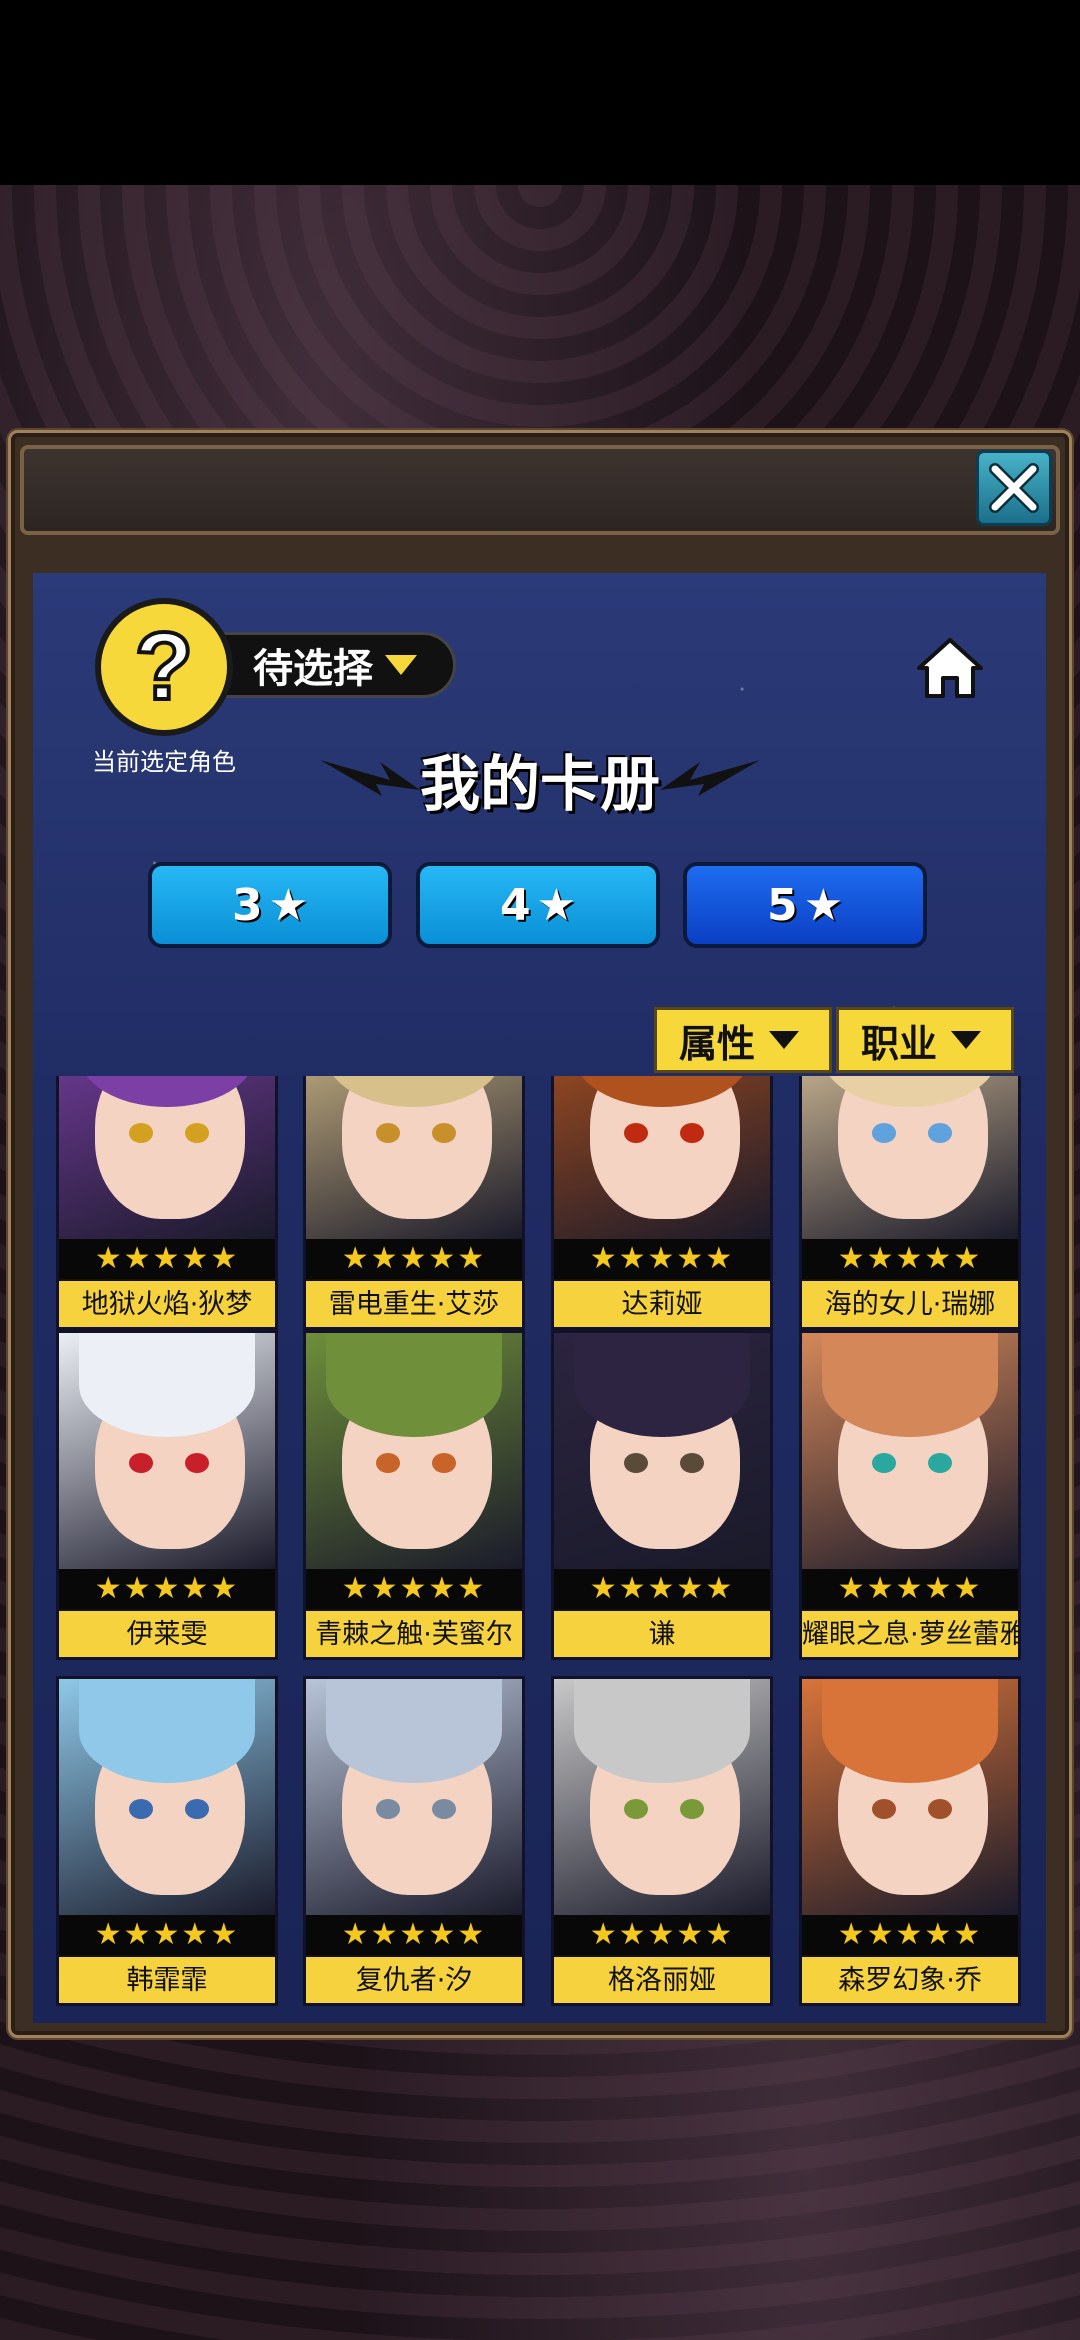 The width and height of the screenshot is (1080, 2340). I want to click on card-name: 地狱火焰·狄梦, so click(167, 1303).